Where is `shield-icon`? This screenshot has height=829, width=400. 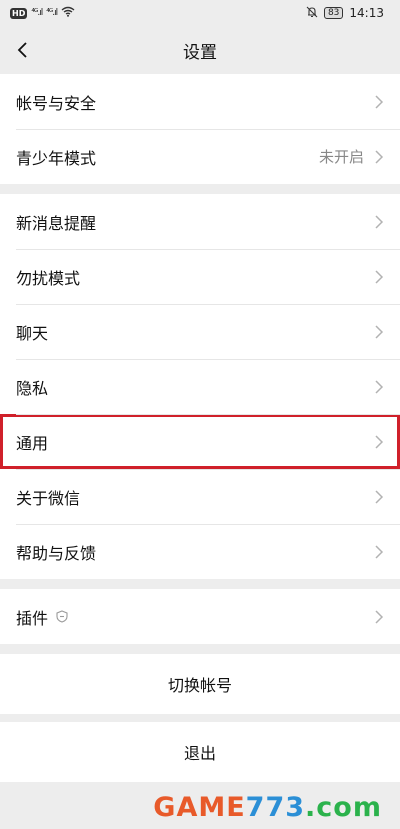
shield-icon is located at coordinates (62, 616).